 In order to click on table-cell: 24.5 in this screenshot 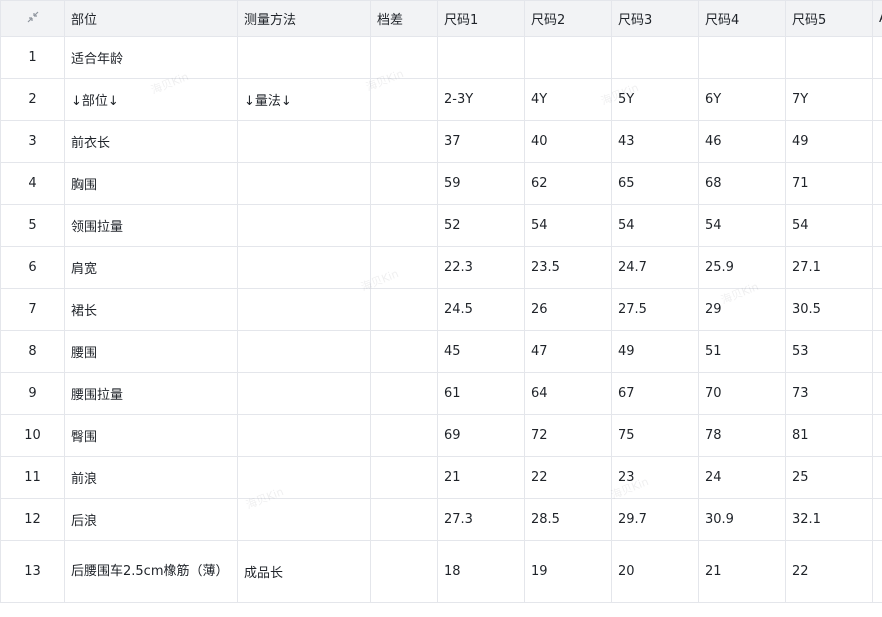, I will do `click(481, 309)`.